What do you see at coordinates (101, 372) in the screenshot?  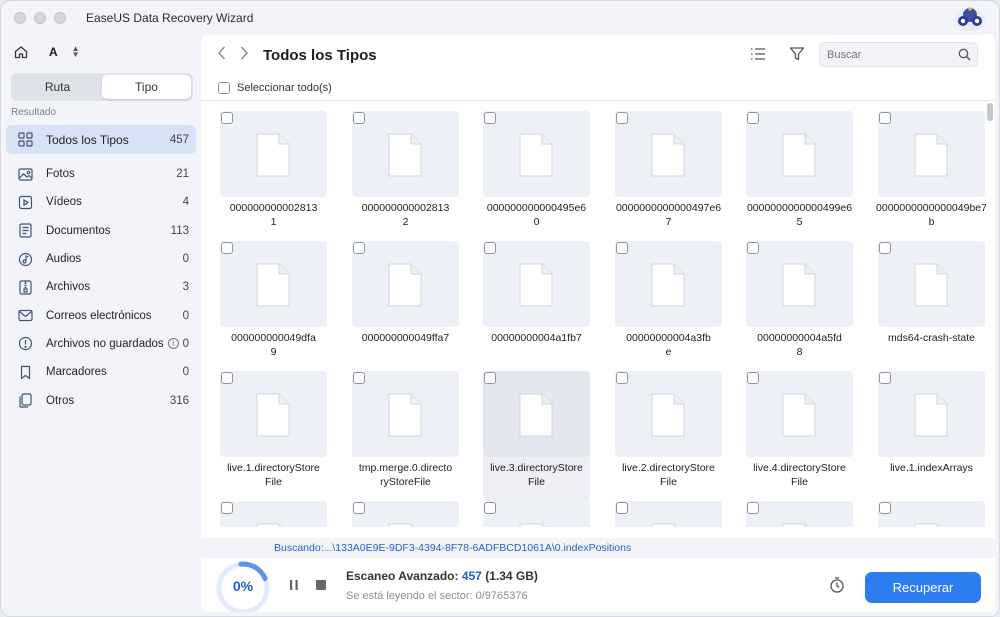 I see `sidebar-item-marcadores: Marcadores 0` at bounding box center [101, 372].